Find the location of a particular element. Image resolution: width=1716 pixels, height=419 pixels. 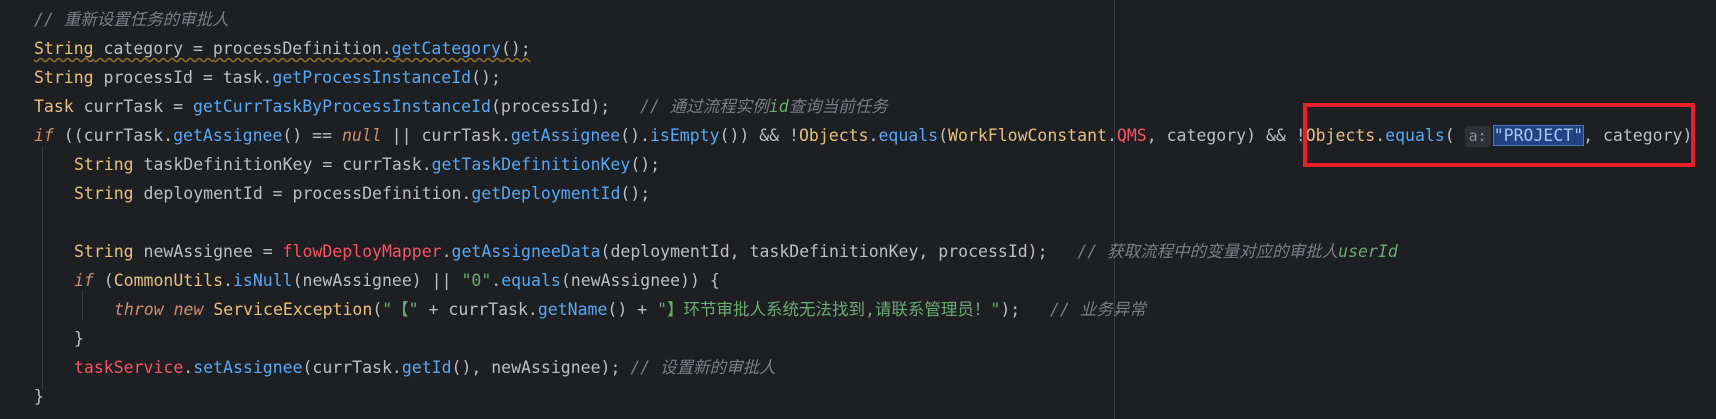

code-token: newAssignee = is located at coordinates (208, 251).